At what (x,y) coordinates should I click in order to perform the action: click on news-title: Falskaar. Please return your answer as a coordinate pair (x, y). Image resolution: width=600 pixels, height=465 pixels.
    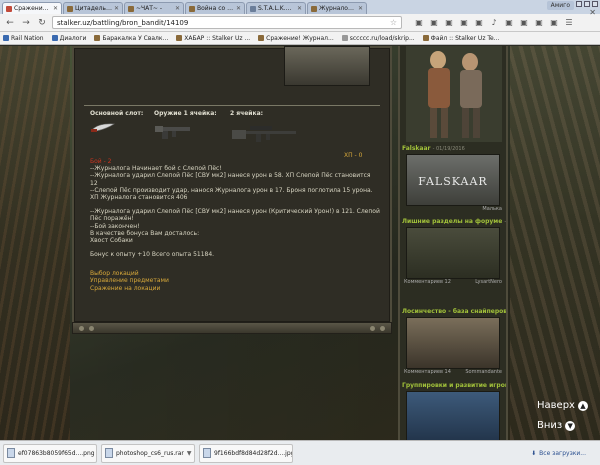
    Looking at the image, I should click on (416, 148).